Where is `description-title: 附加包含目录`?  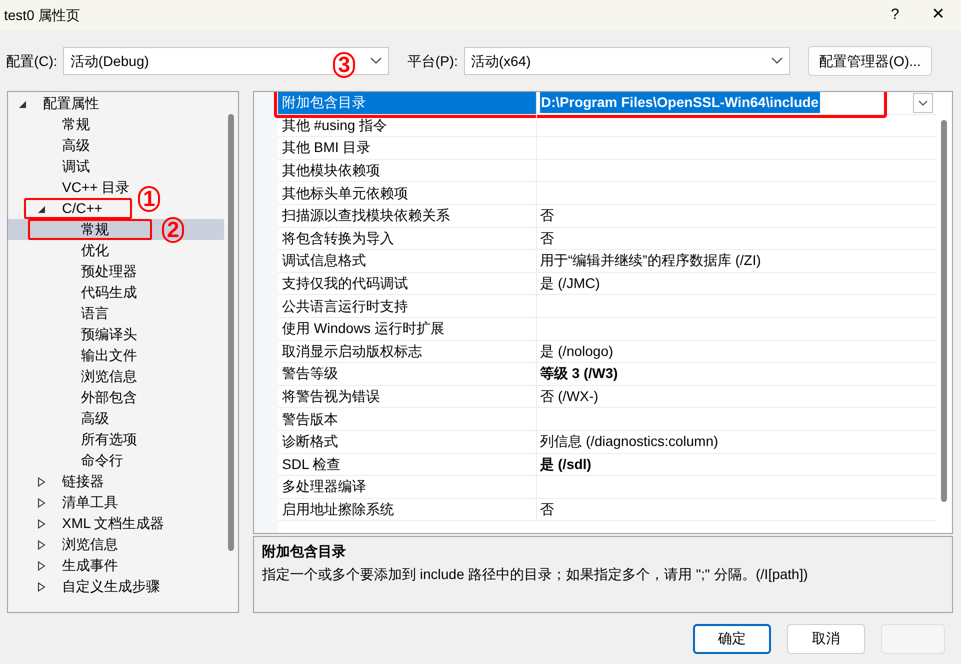
description-title: 附加包含目录 is located at coordinates (304, 551).